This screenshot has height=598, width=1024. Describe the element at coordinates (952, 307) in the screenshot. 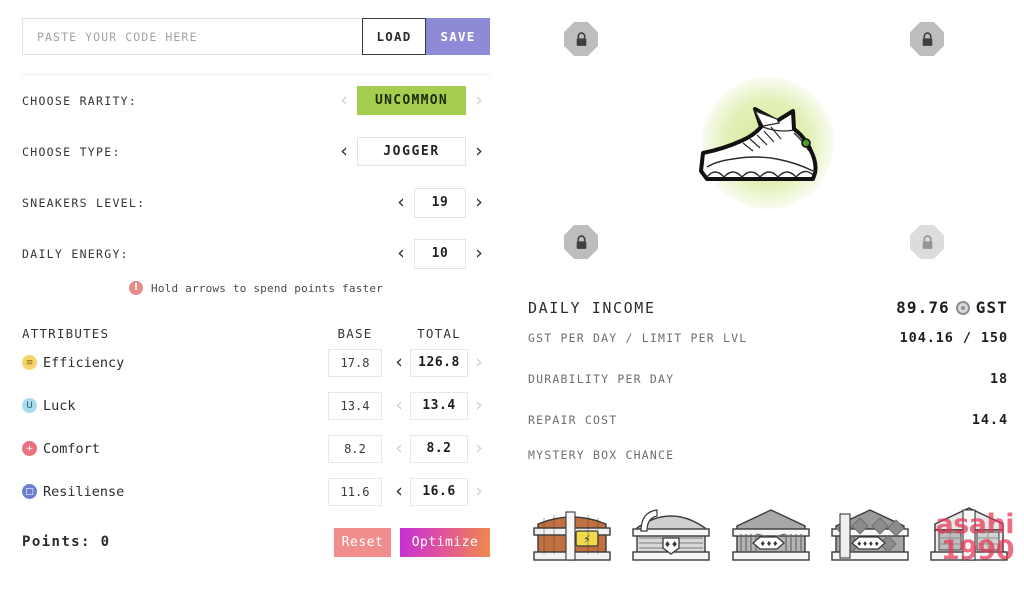

I see `income-amount: 89.76 GST` at that location.